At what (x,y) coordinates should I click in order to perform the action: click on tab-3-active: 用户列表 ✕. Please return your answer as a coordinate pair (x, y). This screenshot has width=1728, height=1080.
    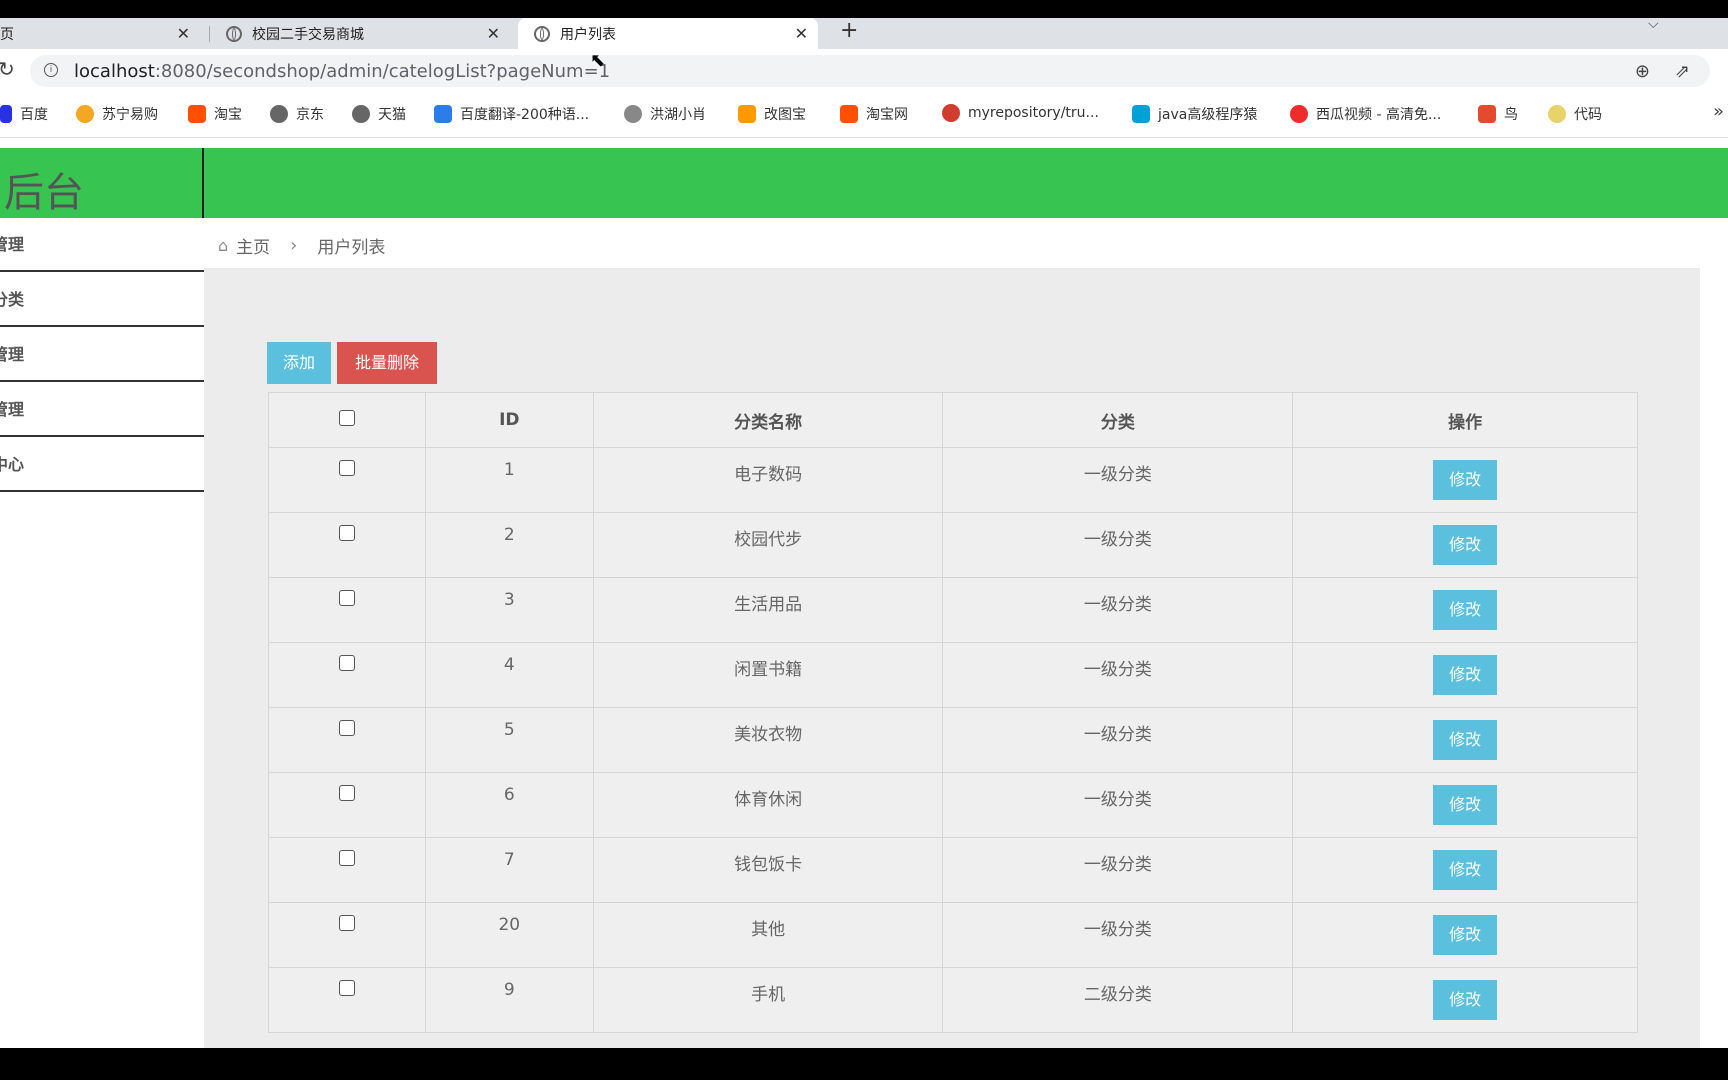
    Looking at the image, I should click on (668, 33).